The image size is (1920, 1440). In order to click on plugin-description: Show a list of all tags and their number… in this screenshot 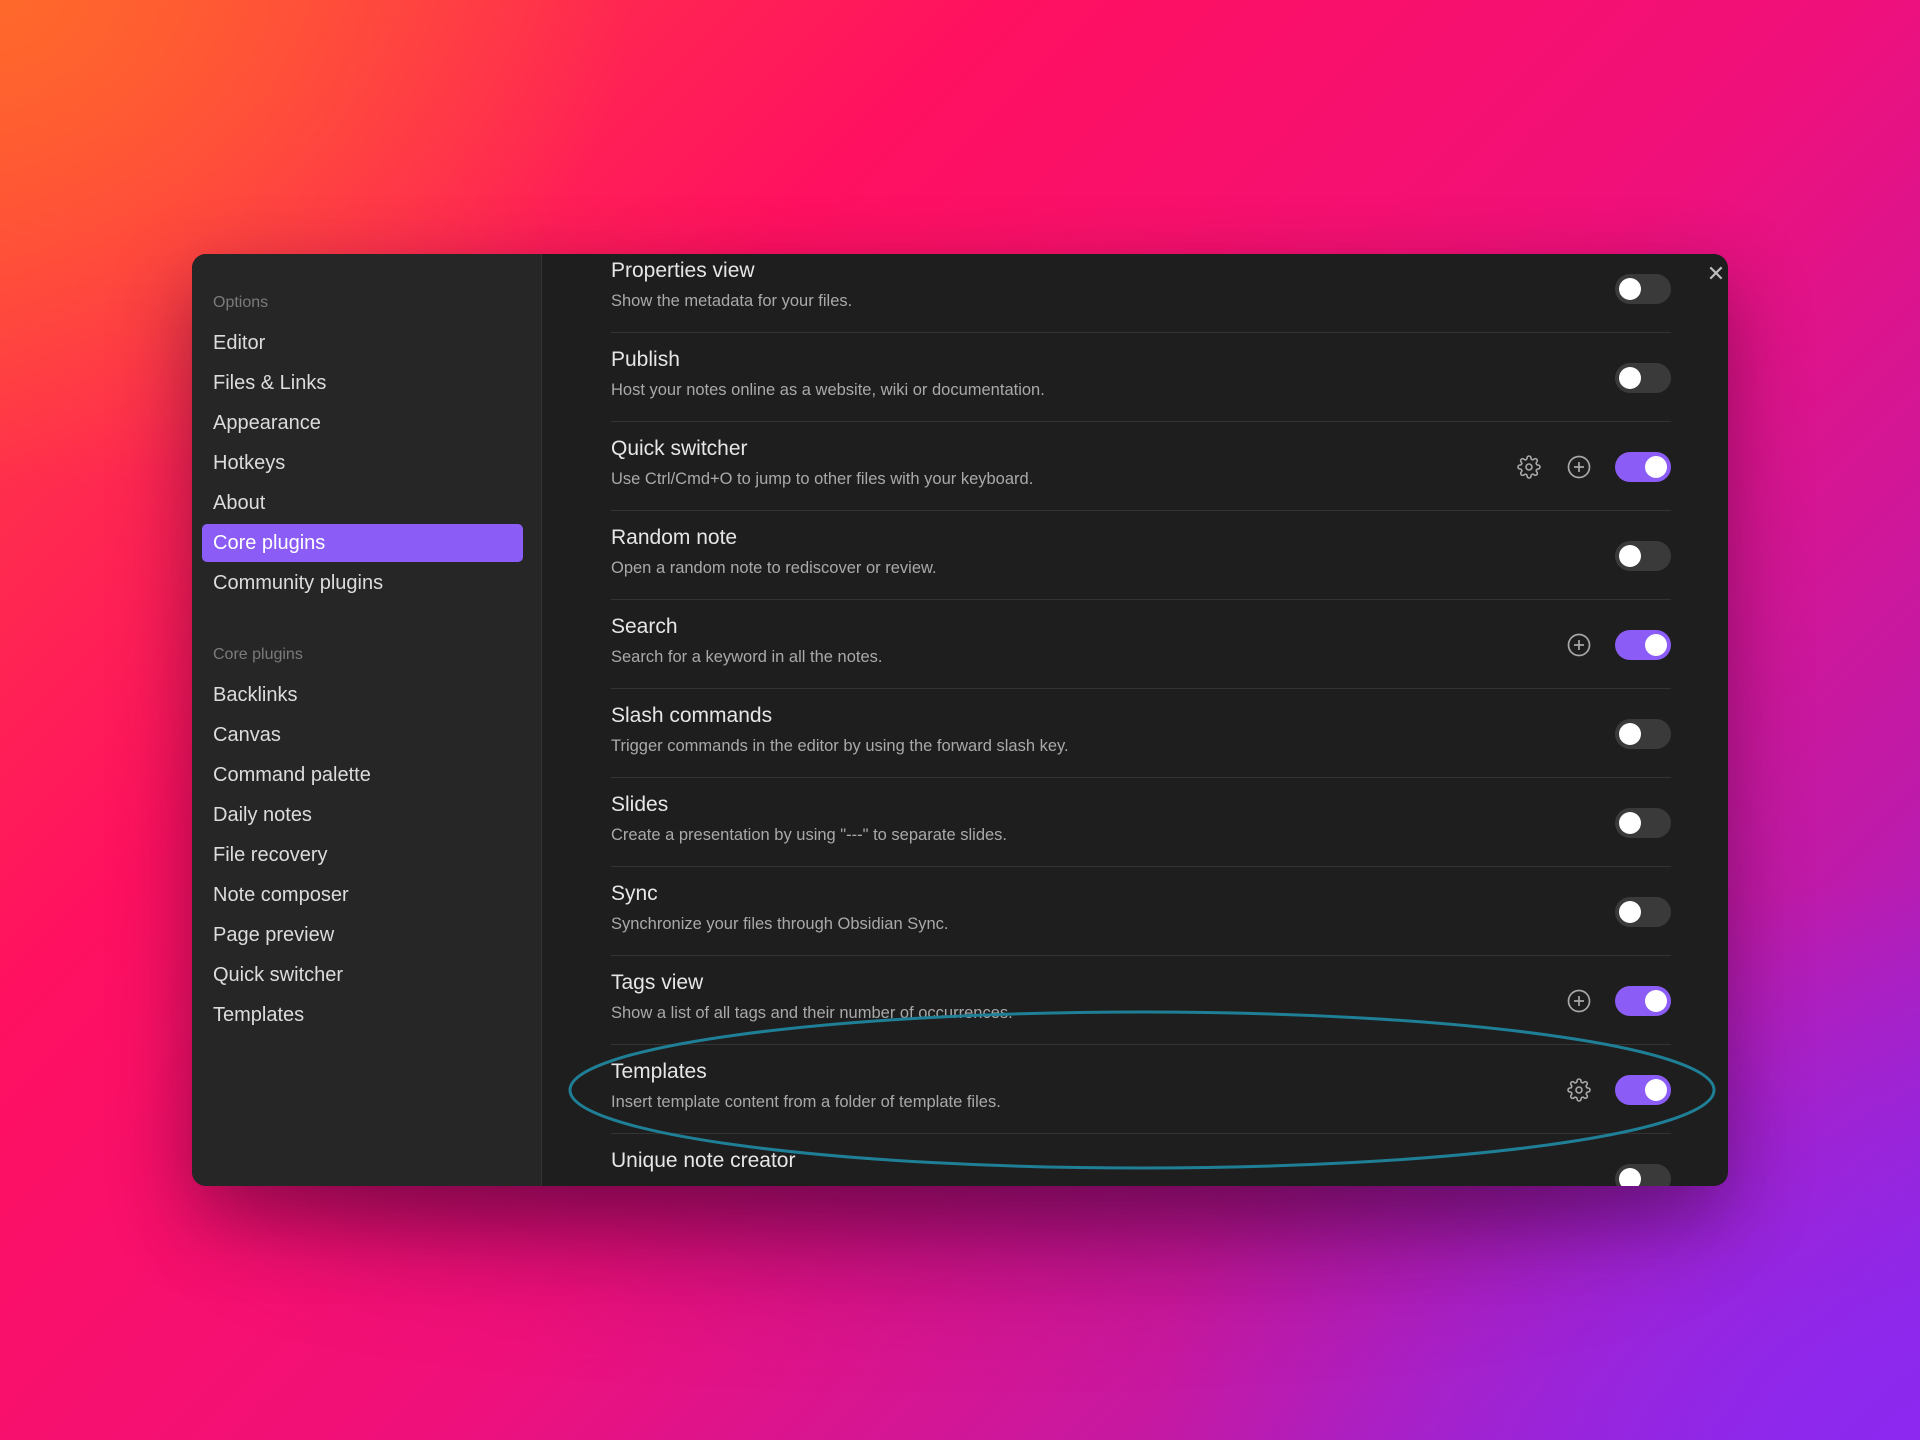, I will do `click(812, 1013)`.